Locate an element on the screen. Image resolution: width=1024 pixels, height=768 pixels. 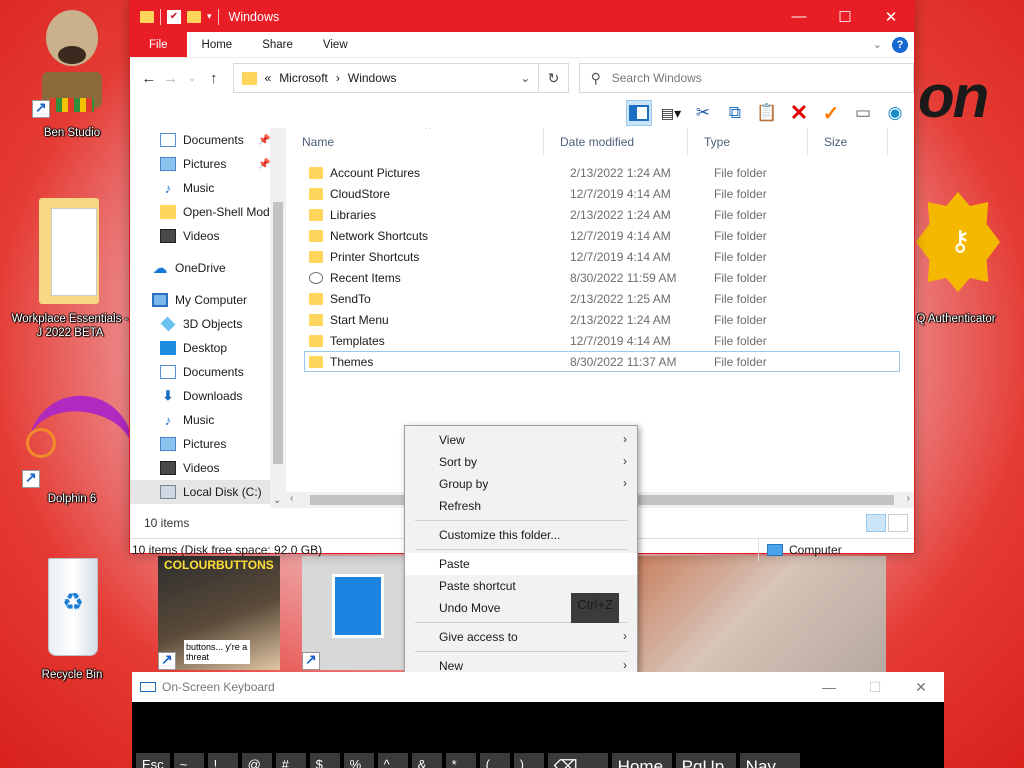
menu-item-give-access: Give access to › is located at coordinates (521, 637).